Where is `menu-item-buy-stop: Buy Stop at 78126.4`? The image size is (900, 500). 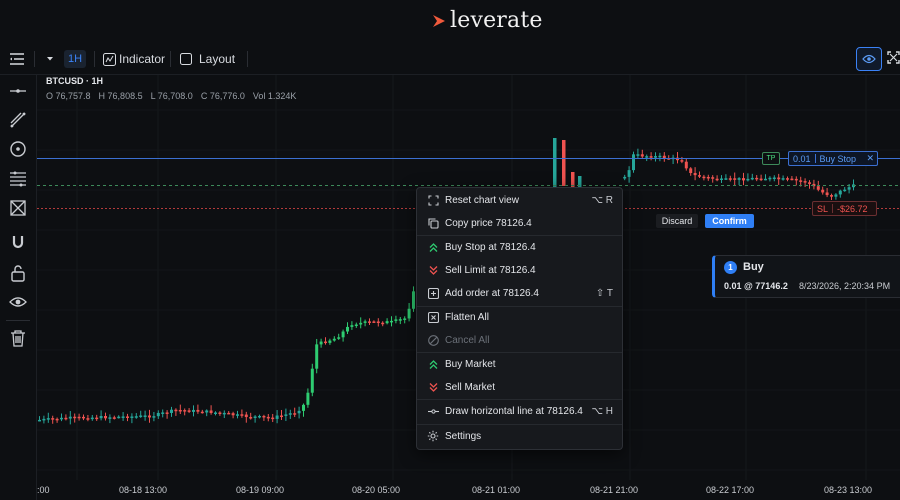
menu-item-buy-stop: Buy Stop at 78126.4 is located at coordinates (519, 247).